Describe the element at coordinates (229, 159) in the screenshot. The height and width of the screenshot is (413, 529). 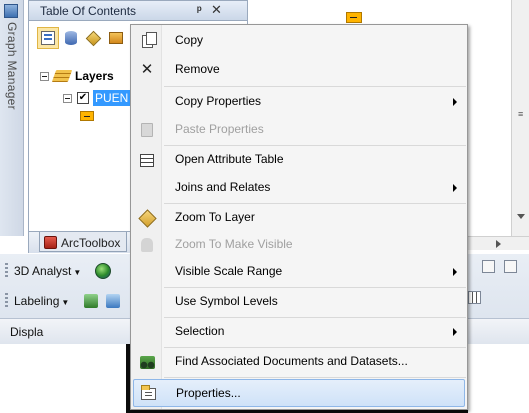
I see `menu-item-label: Open Attribute Table` at that location.